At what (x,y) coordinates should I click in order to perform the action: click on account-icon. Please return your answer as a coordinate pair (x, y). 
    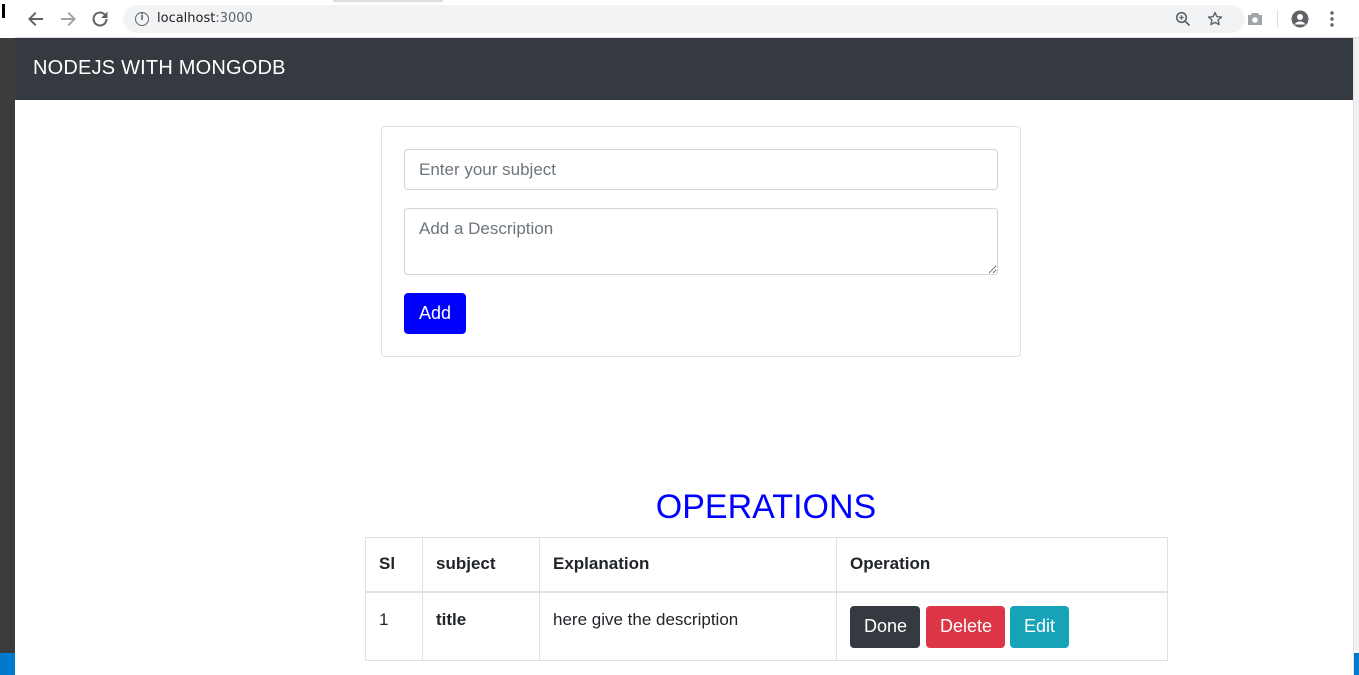
    Looking at the image, I should click on (1300, 19).